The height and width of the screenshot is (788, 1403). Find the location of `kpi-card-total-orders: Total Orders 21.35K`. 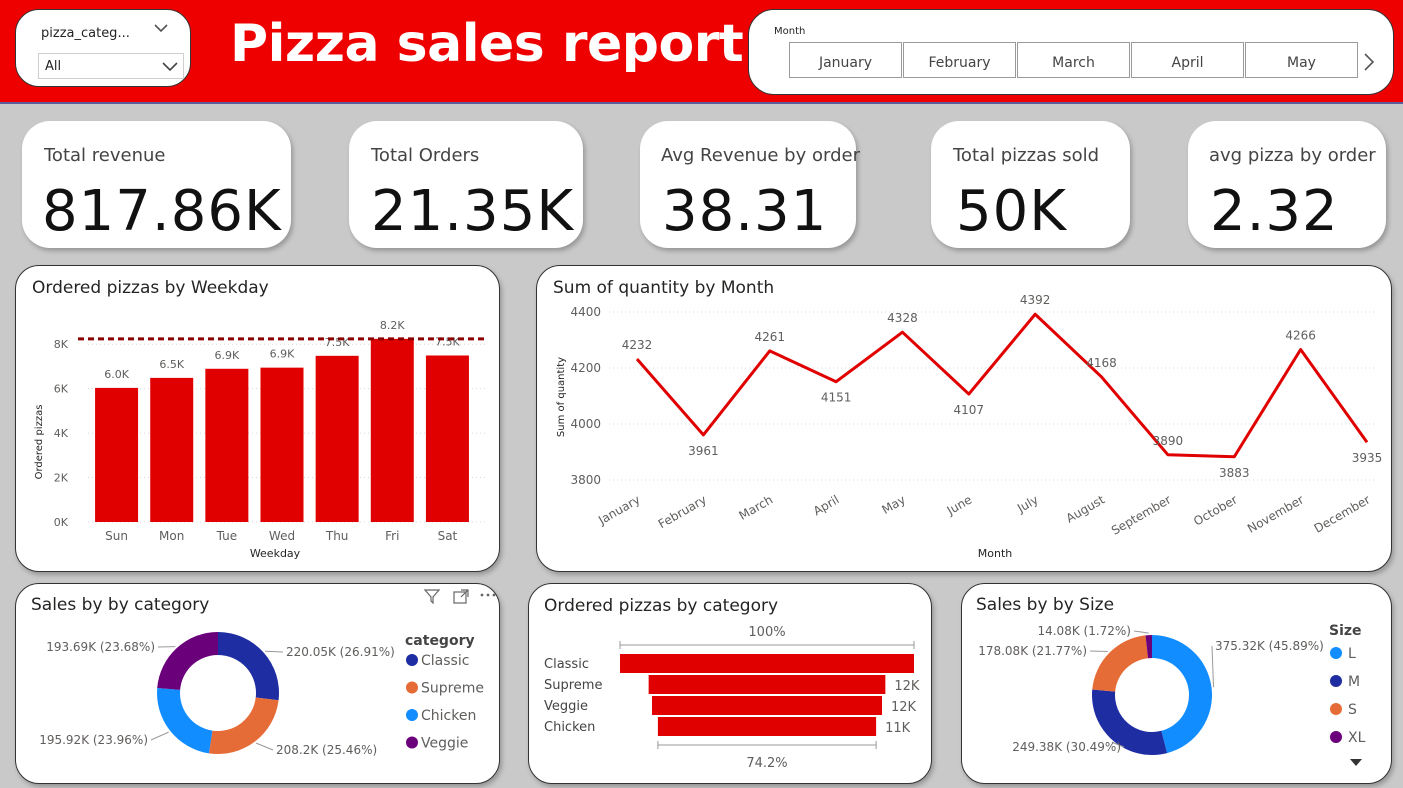

kpi-card-total-orders: Total Orders 21.35K is located at coordinates (466, 184).